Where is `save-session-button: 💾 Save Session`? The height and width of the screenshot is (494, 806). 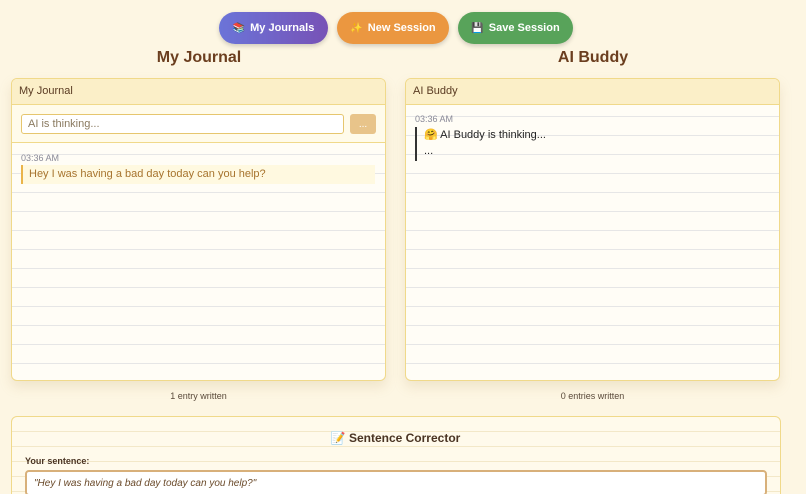 save-session-button: 💾 Save Session is located at coordinates (515, 28).